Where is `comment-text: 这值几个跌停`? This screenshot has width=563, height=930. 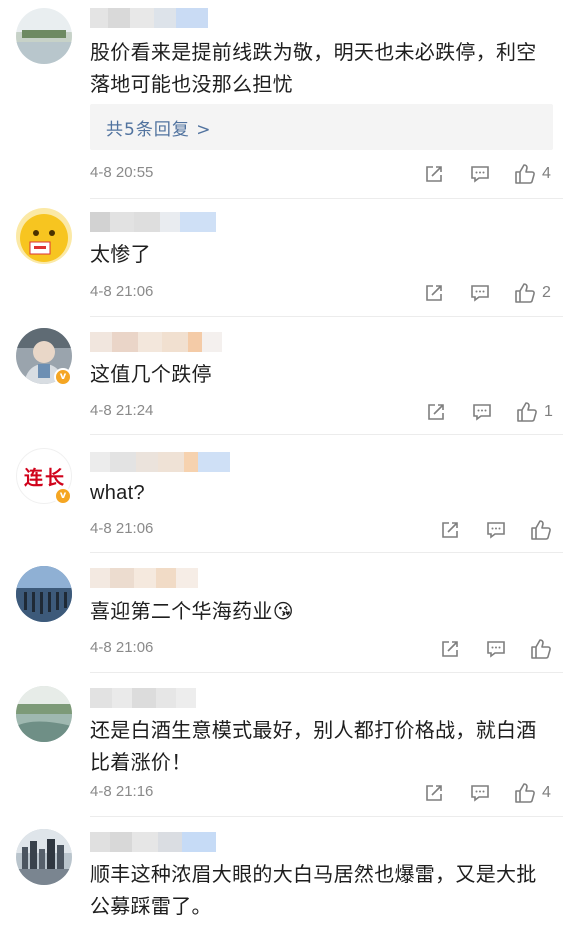
comment-text: 这值几个跌停 is located at coordinates (151, 374).